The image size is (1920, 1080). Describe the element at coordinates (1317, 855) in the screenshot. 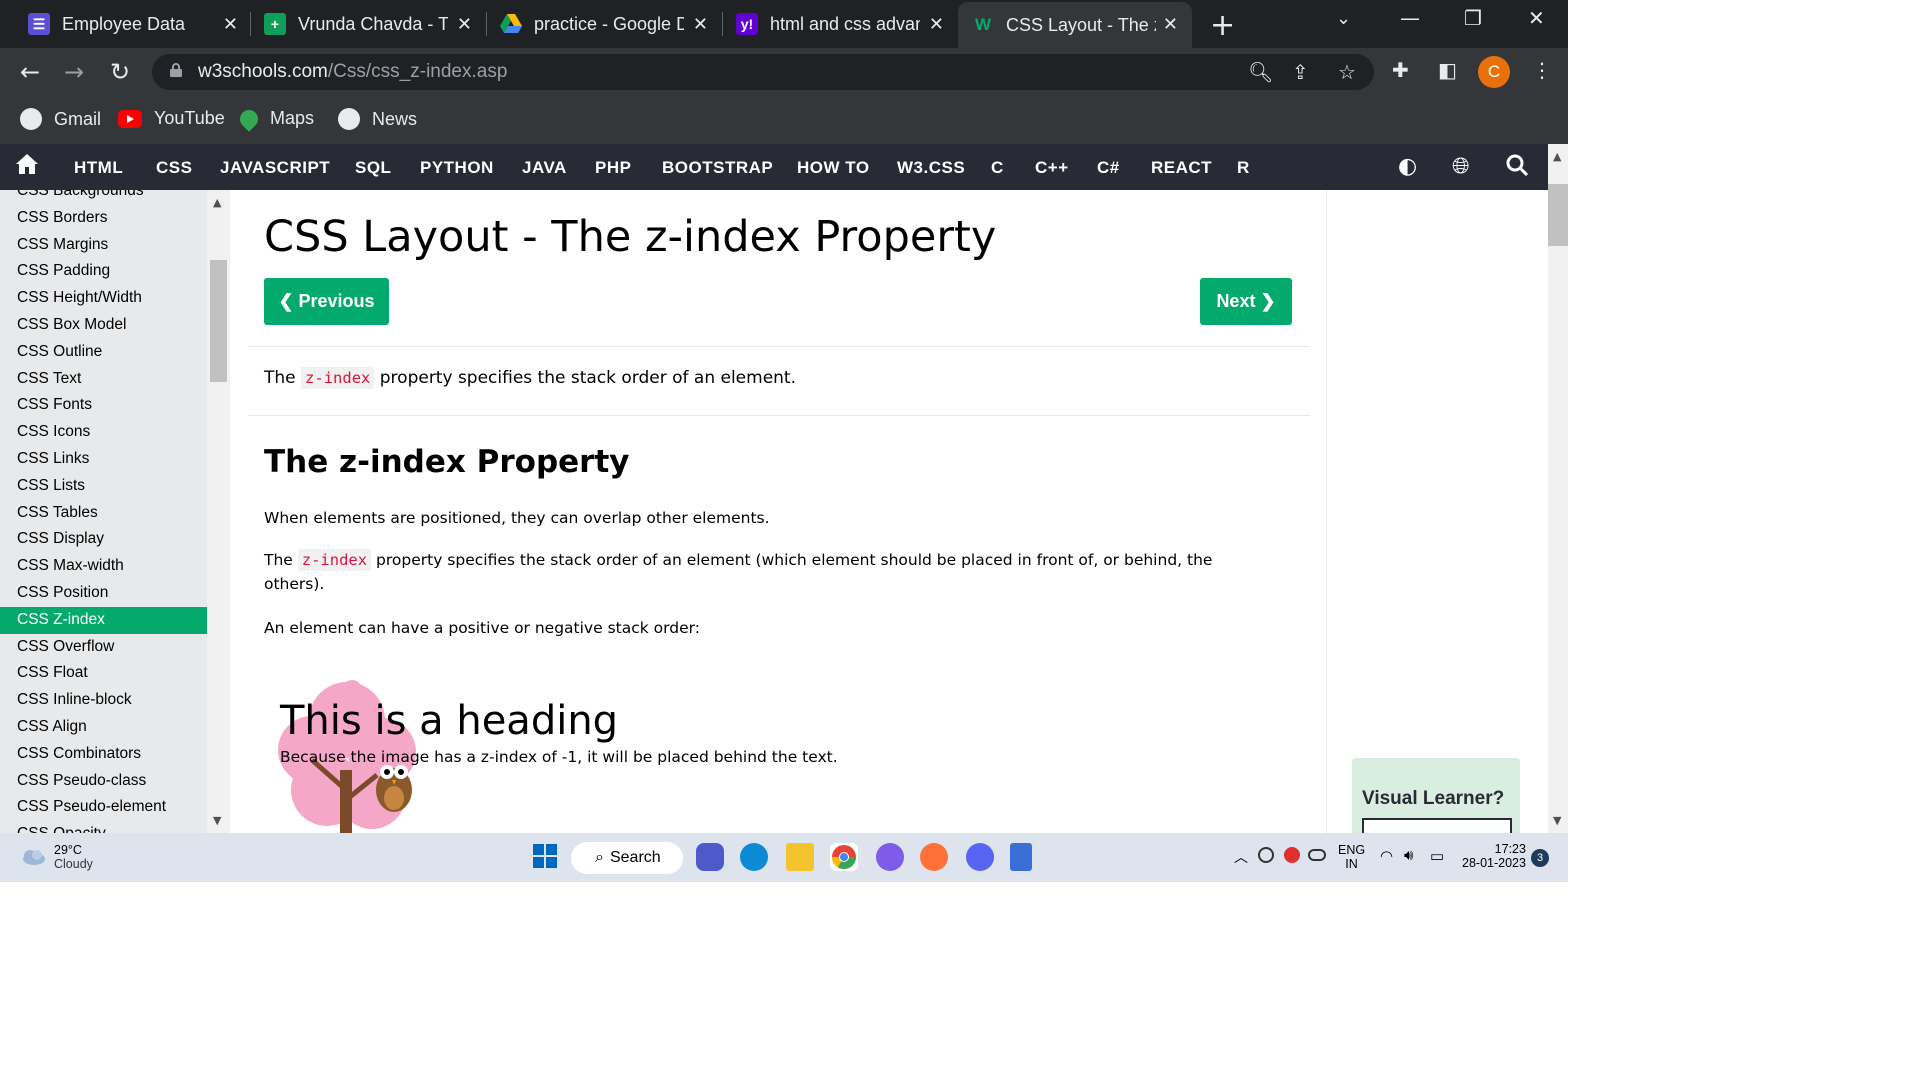

I see `onedrive-icon` at that location.